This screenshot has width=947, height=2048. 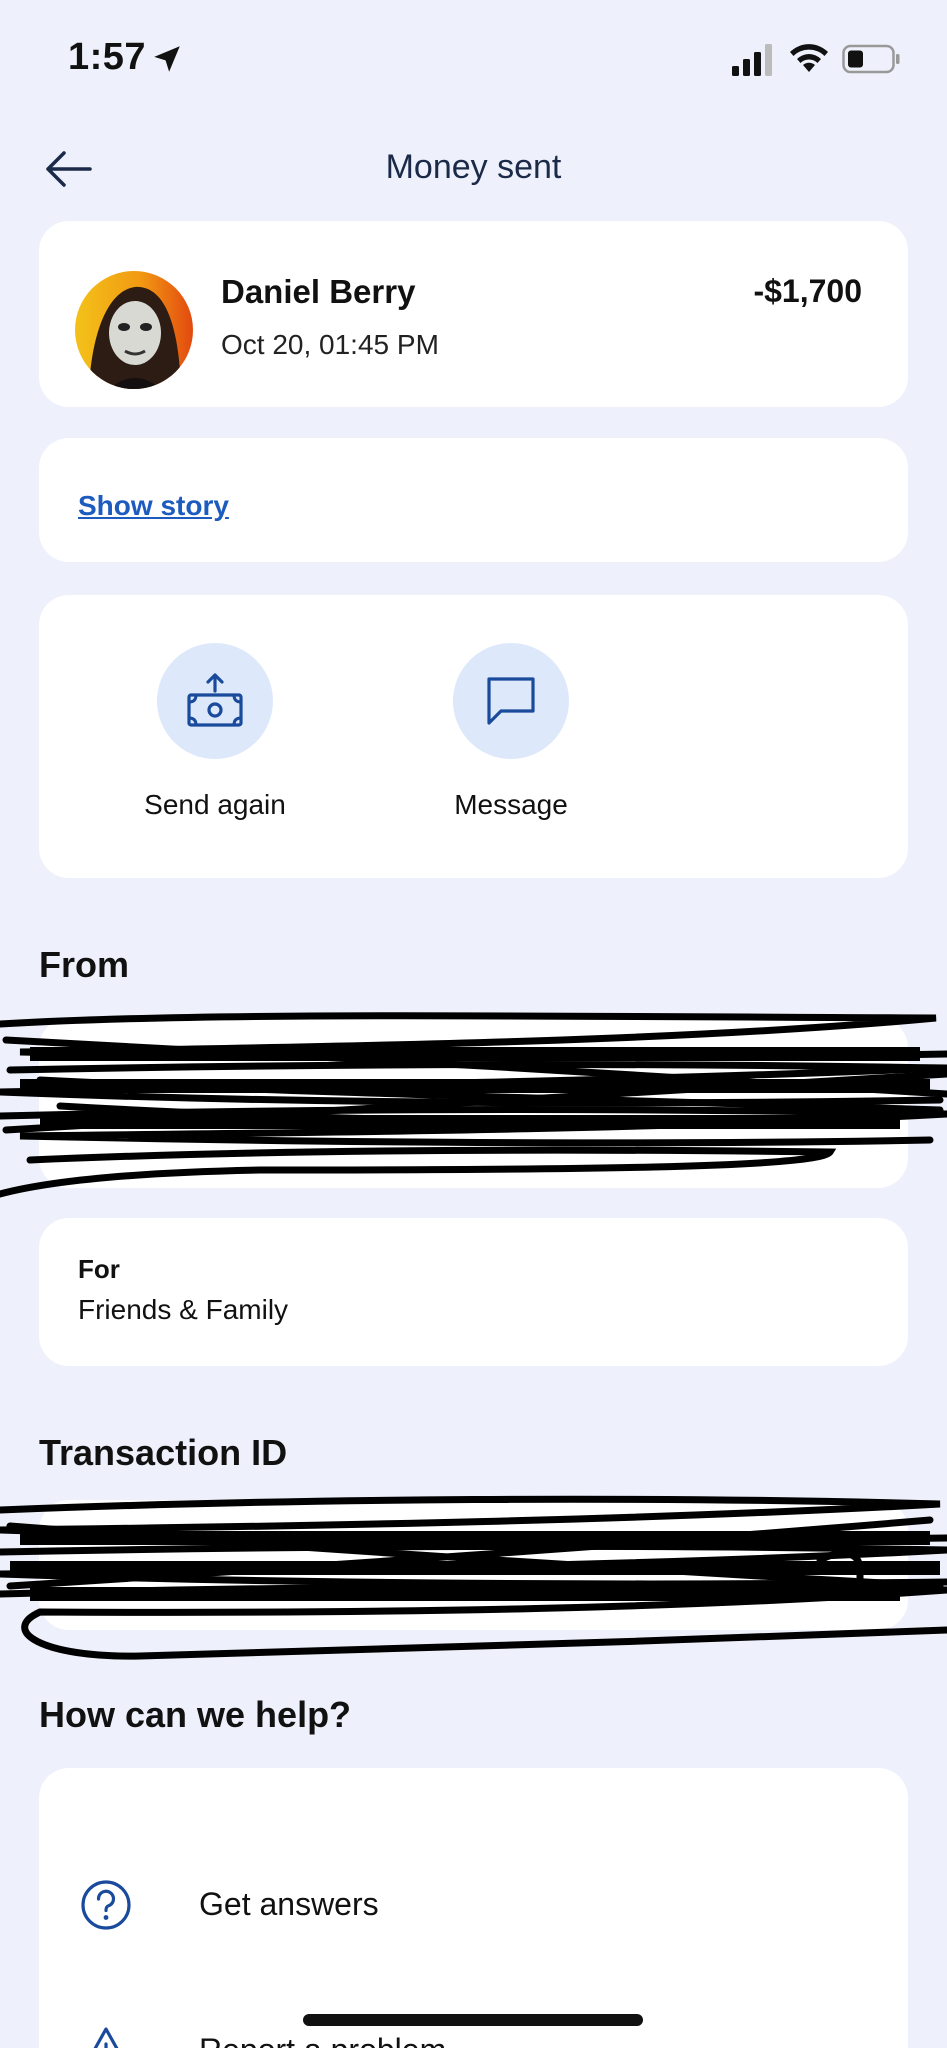 I want to click on send-again-button: Send again, so click(x=215, y=732).